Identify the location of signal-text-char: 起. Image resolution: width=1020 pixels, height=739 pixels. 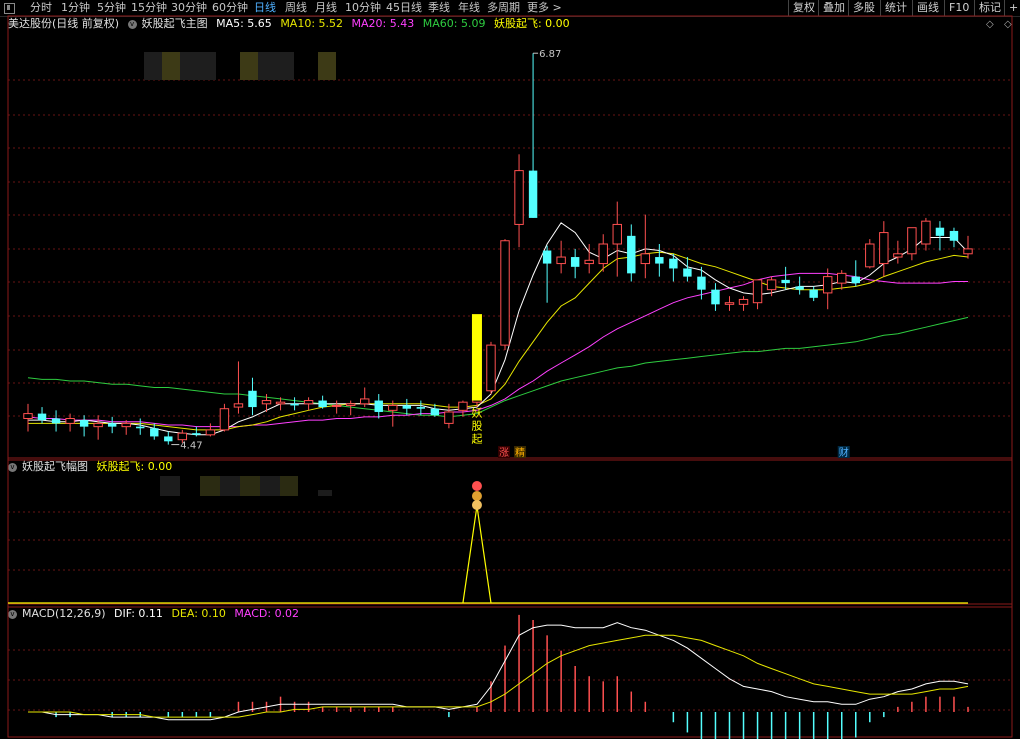
(476, 439).